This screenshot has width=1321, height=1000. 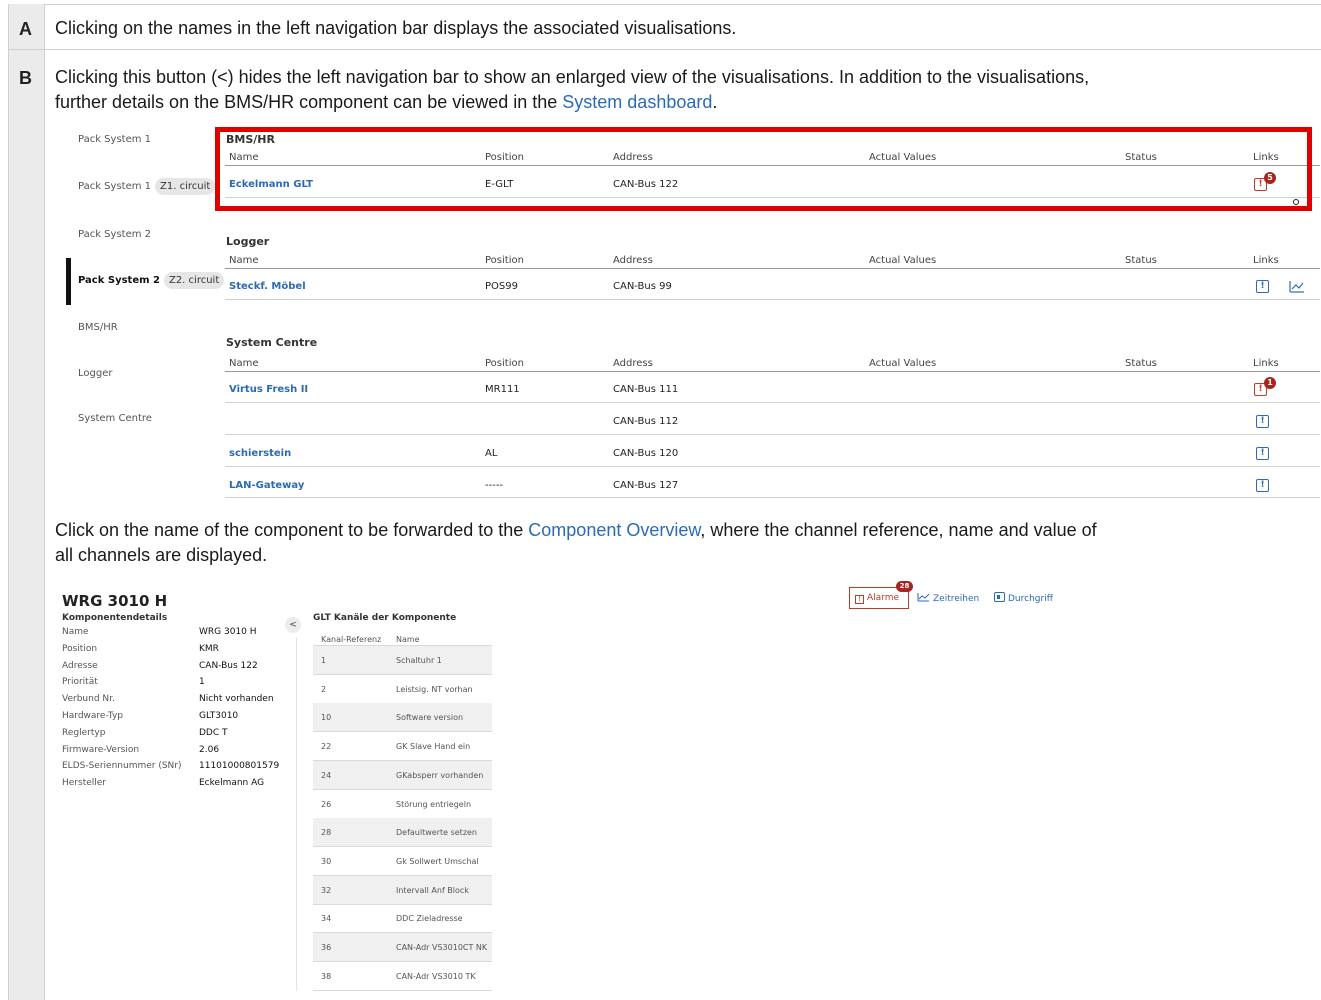 I want to click on channel-name: Software version, so click(x=430, y=718).